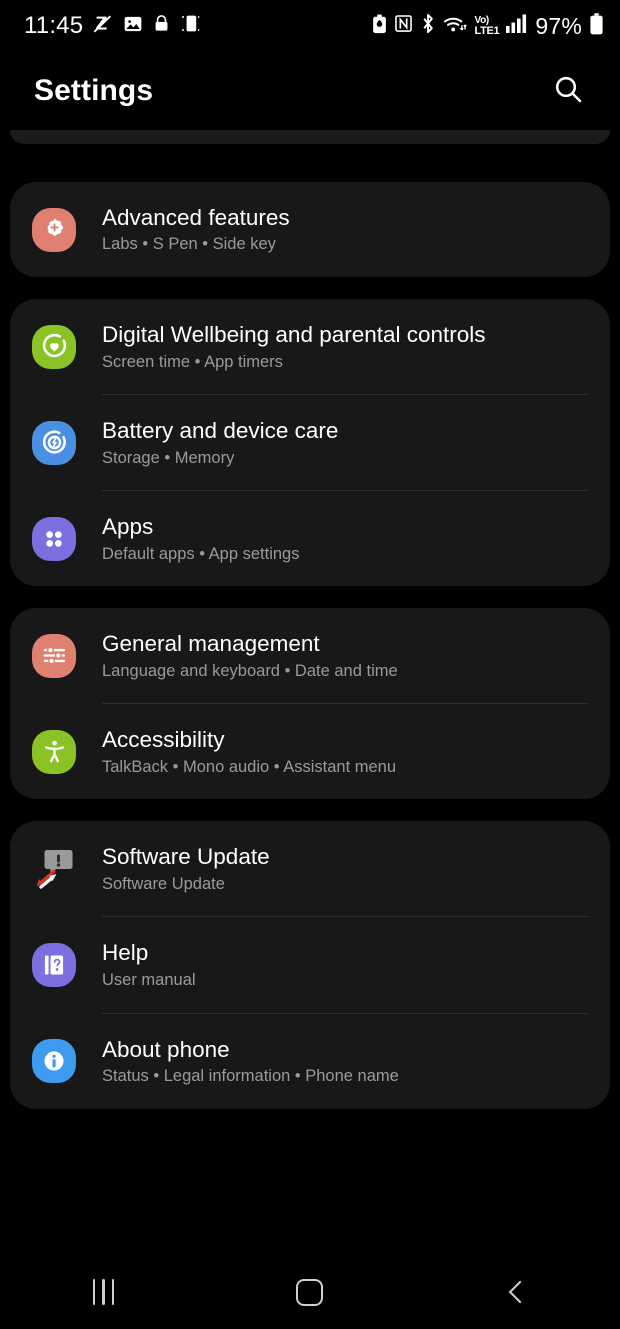  I want to click on gallery-image-icon, so click(133, 26).